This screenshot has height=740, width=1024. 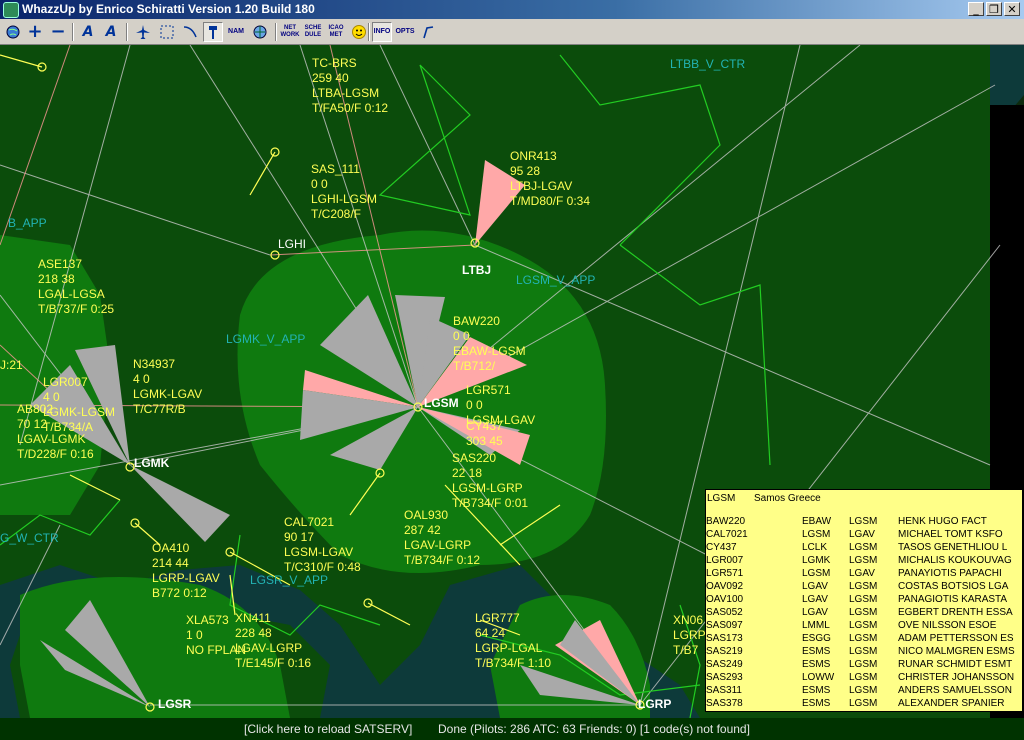 I want to click on pilot-origin: LGSM, so click(x=816, y=573).